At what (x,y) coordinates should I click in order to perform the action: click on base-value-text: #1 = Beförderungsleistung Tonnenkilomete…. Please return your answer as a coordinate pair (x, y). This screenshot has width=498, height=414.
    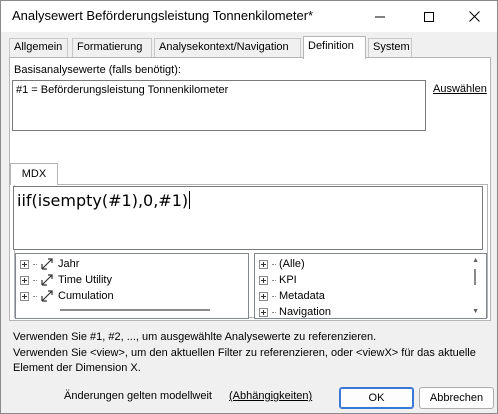
    Looking at the image, I should click on (122, 90).